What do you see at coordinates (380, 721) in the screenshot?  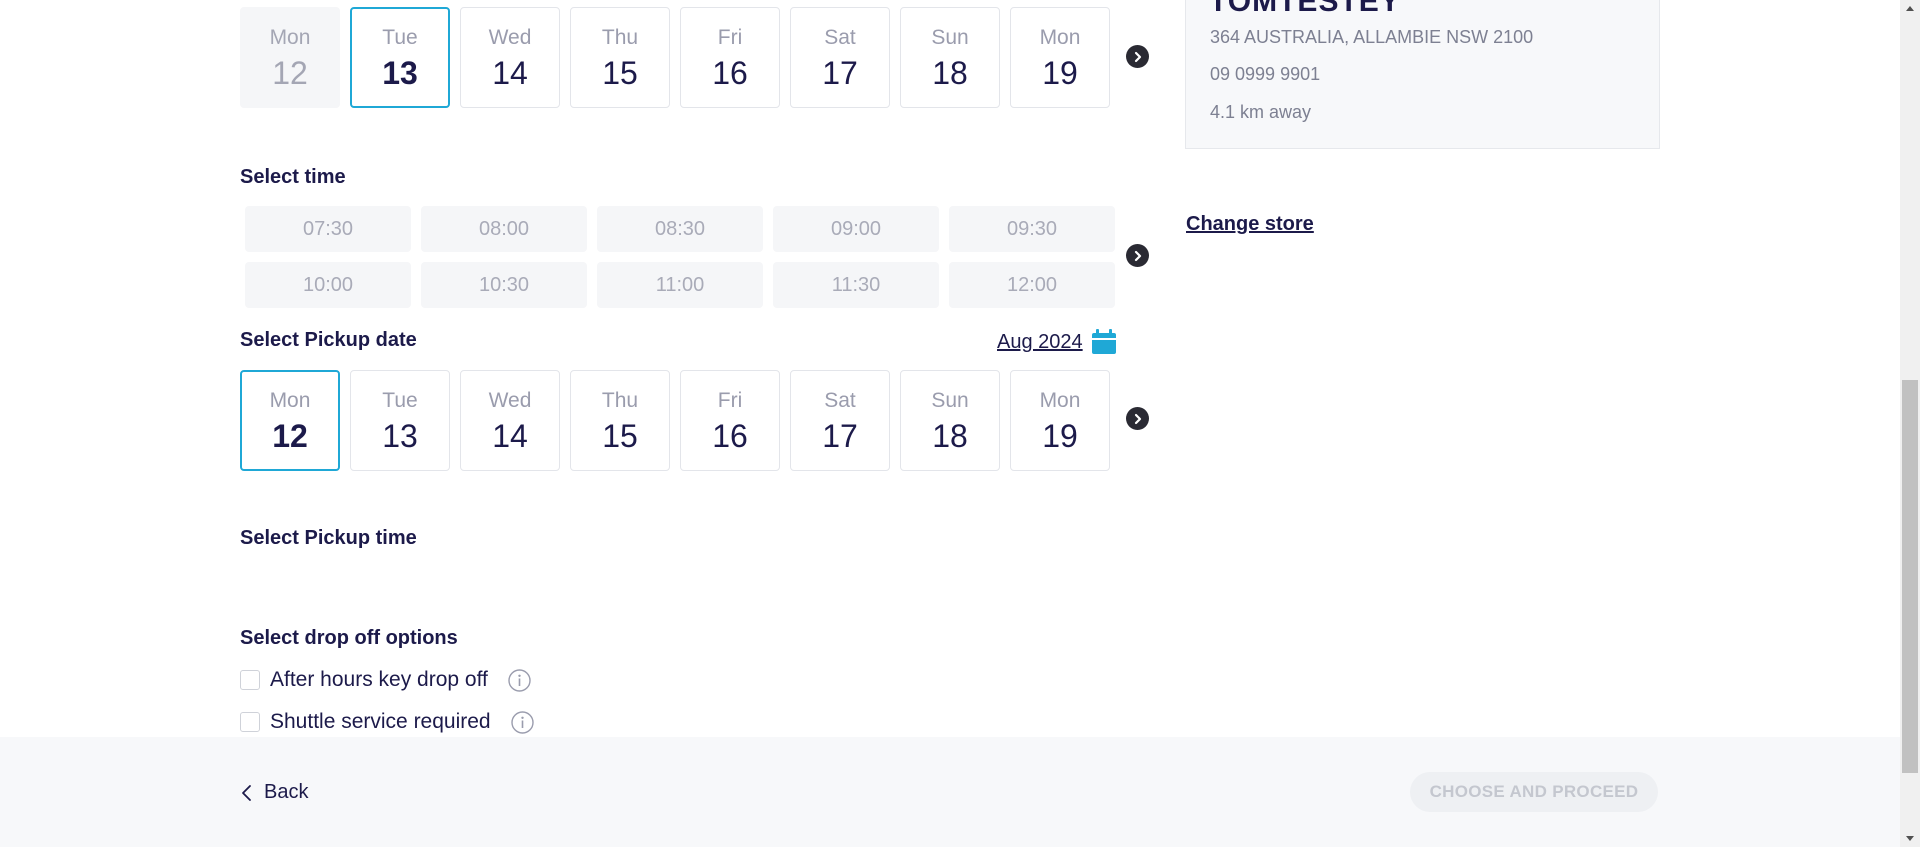 I see `option-label: Shuttle service required` at bounding box center [380, 721].